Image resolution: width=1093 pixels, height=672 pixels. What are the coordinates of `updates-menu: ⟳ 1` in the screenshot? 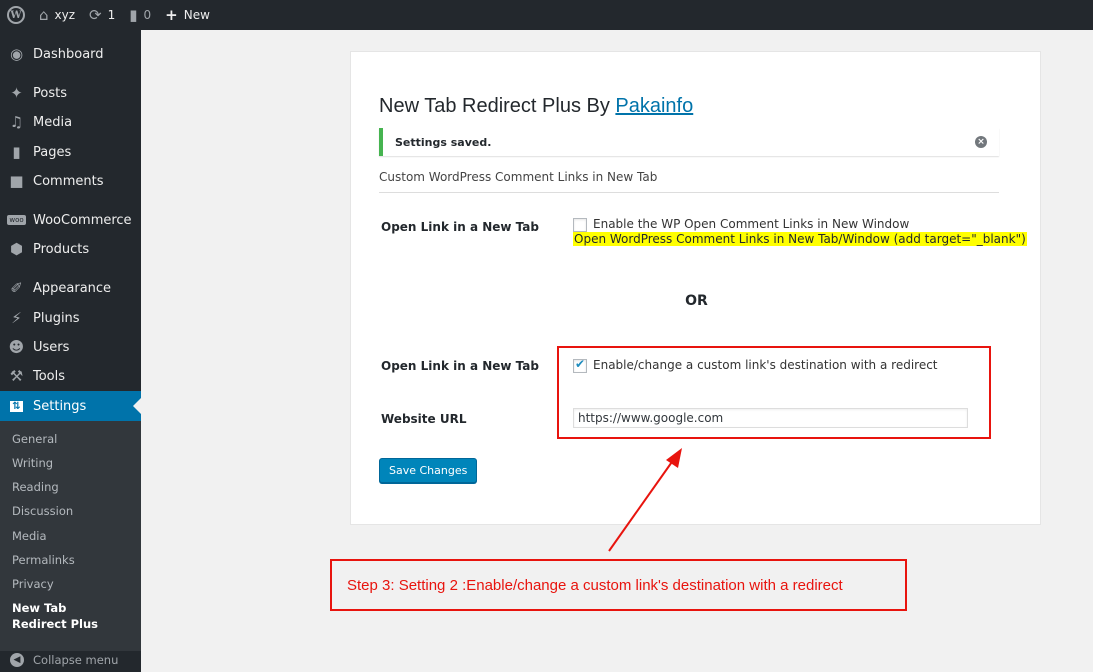 It's located at (102, 15).